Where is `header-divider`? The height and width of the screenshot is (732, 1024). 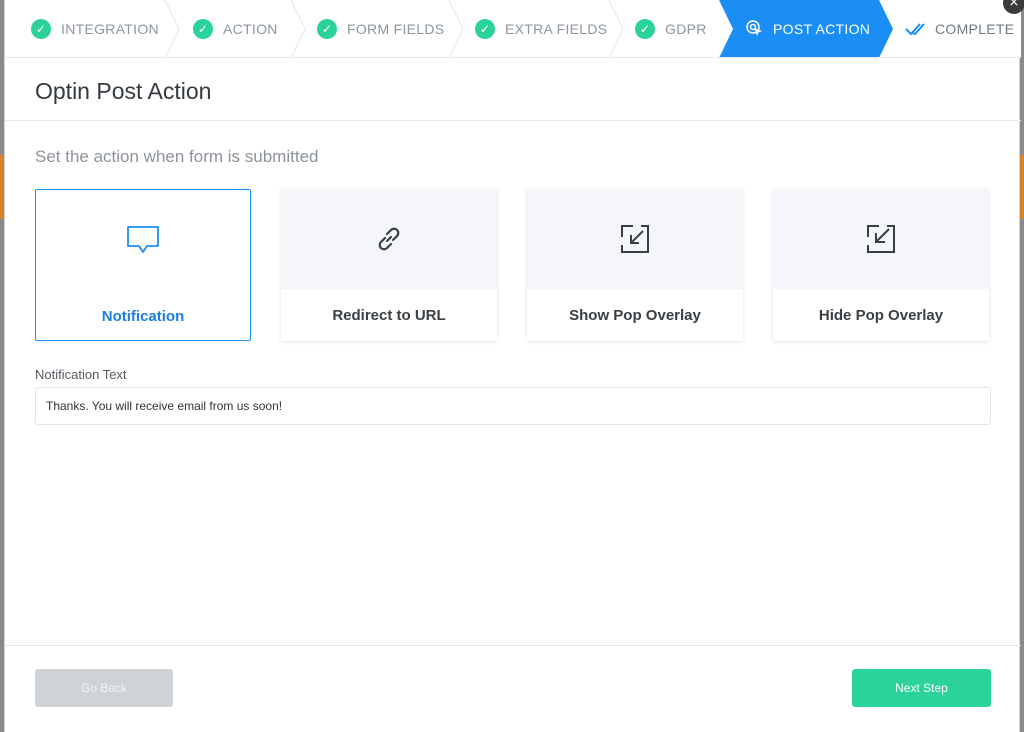
header-divider is located at coordinates (513, 120).